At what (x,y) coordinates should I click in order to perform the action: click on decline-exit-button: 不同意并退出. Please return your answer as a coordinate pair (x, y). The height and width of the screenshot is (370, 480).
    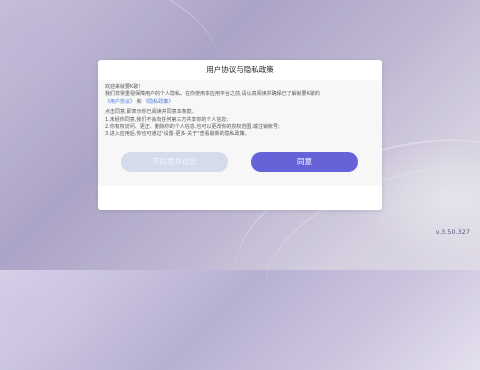
    Looking at the image, I should click on (174, 162).